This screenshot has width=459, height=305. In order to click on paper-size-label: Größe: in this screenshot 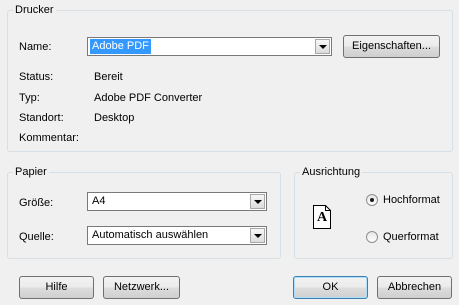, I will do `click(36, 203)`.